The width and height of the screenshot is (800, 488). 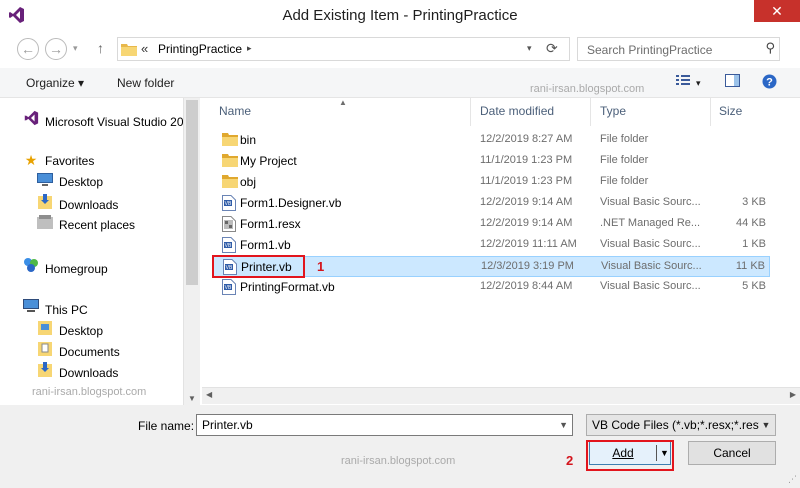 What do you see at coordinates (192, 398) in the screenshot?
I see `scroll-down-arrow-icon: ▼` at bounding box center [192, 398].